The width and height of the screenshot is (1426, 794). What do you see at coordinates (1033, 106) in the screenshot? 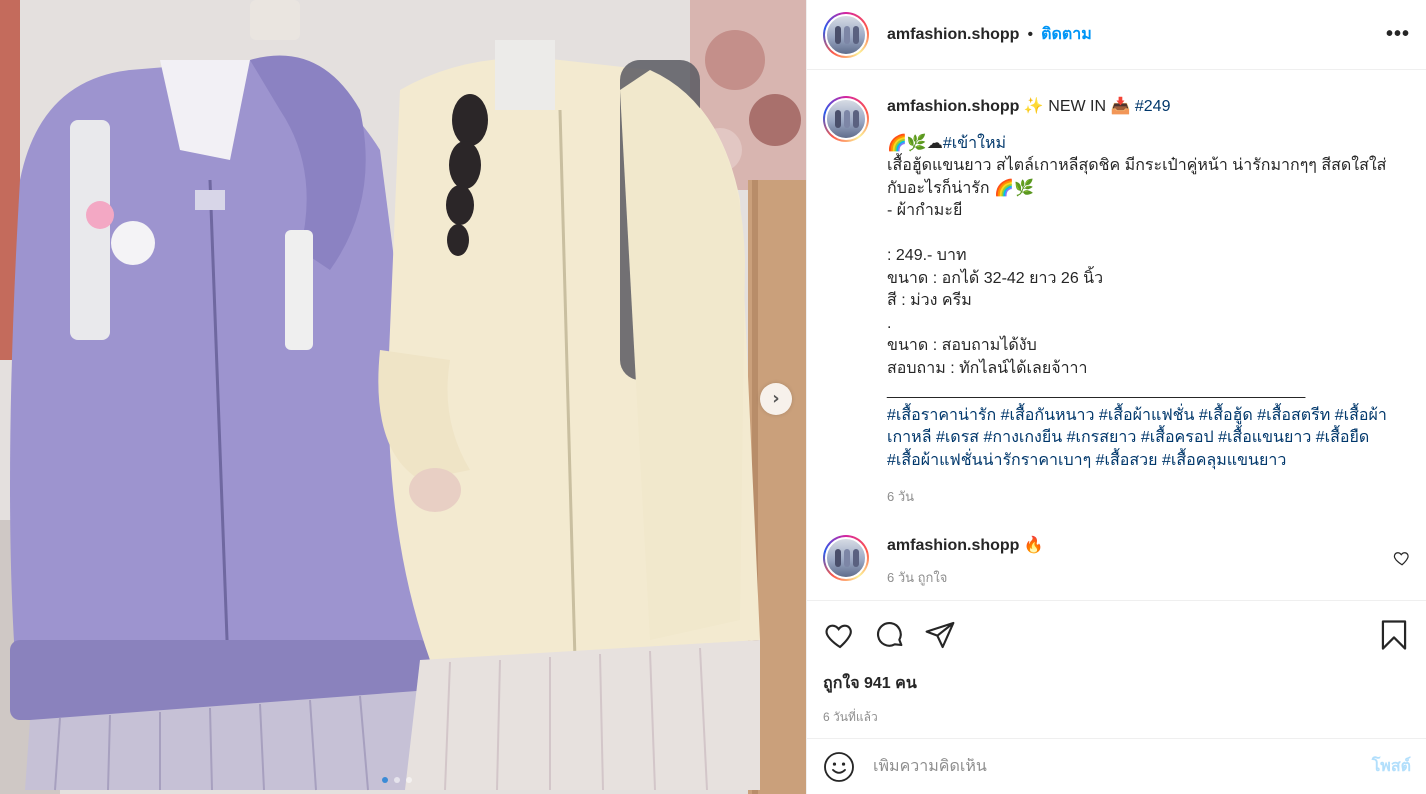
I see `sparkles-icon: ✨` at bounding box center [1033, 106].